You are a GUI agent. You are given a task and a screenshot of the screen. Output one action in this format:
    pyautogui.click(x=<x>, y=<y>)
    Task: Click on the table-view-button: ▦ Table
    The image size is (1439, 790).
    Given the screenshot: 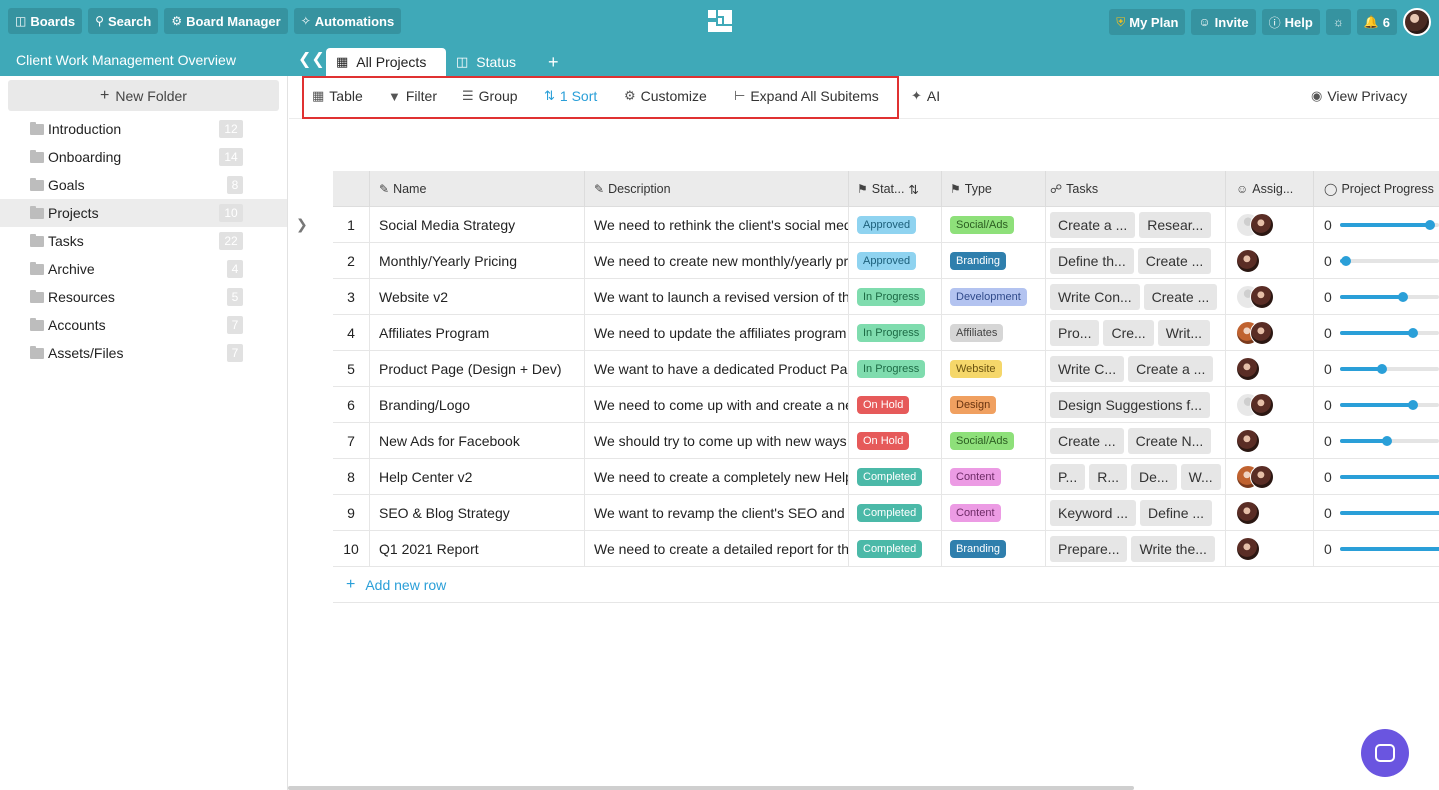 What is the action you would take?
    pyautogui.click(x=337, y=96)
    